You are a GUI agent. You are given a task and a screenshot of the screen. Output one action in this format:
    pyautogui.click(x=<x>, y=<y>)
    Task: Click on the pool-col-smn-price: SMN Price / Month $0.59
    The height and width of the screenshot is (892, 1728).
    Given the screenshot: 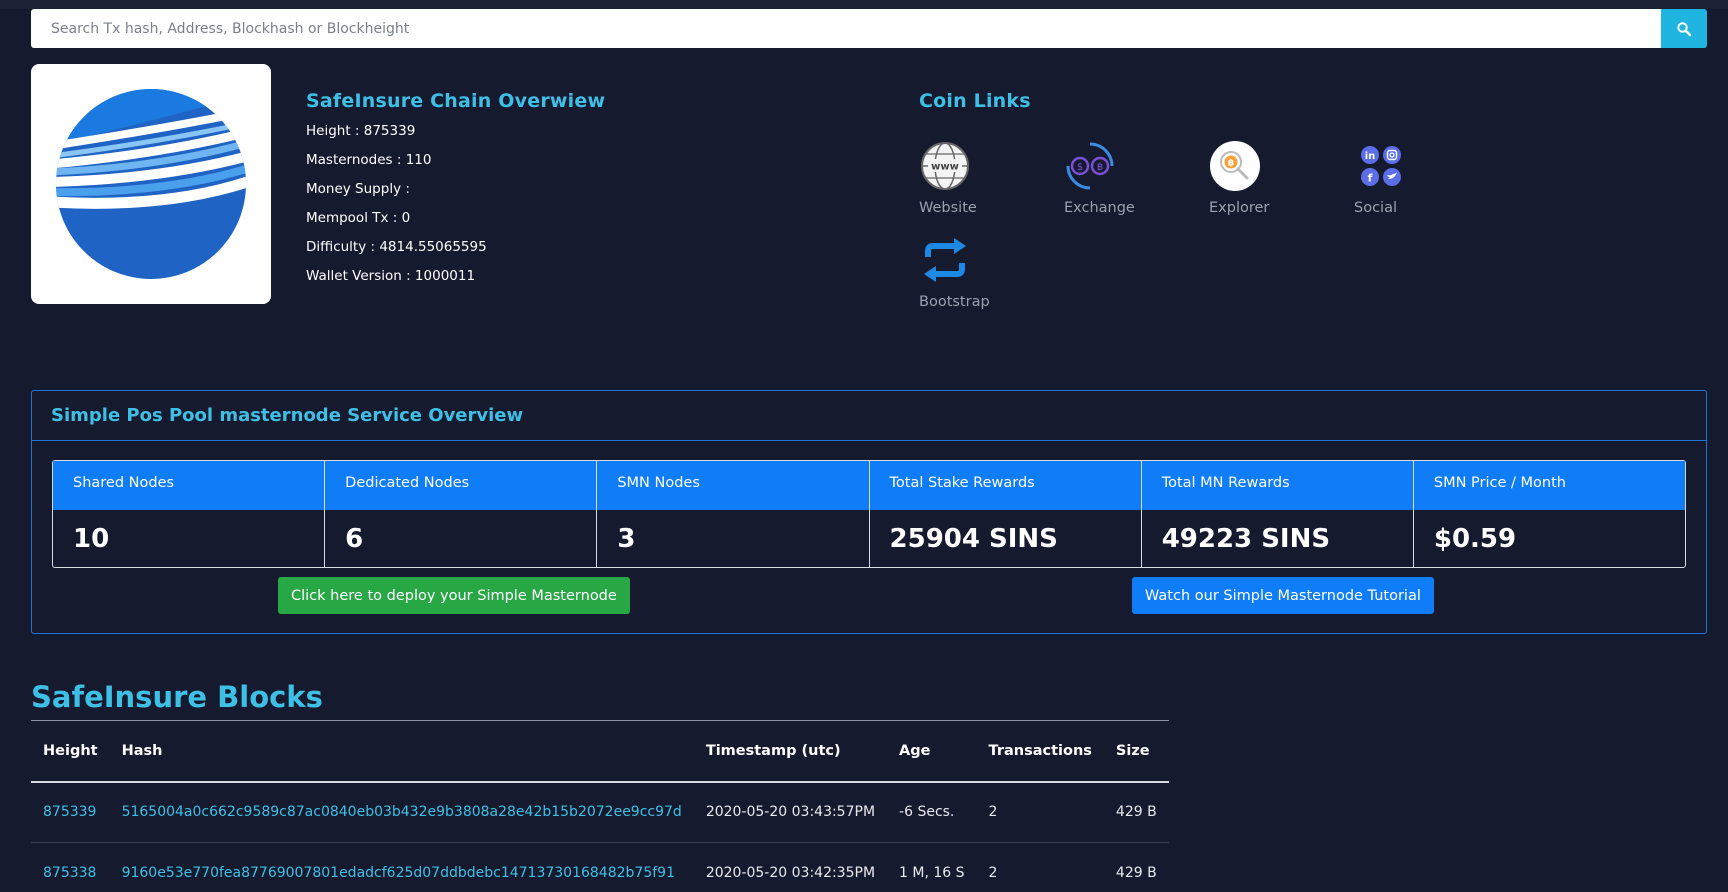 What is the action you would take?
    pyautogui.click(x=1549, y=514)
    